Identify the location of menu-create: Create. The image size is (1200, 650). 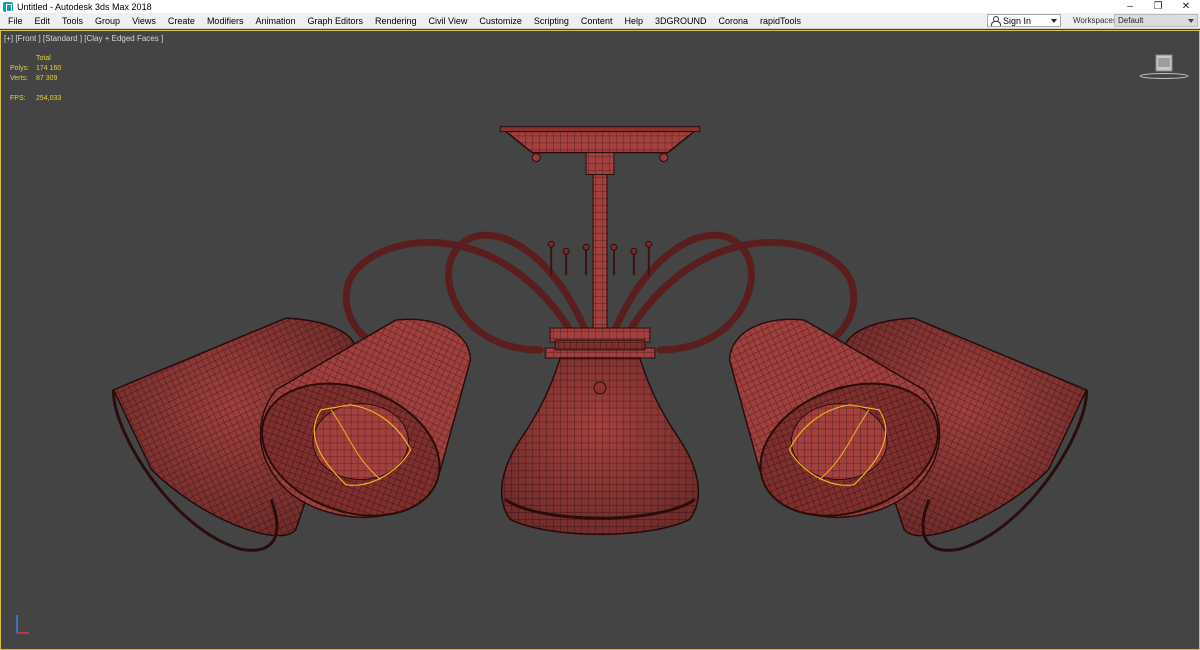
(181, 21).